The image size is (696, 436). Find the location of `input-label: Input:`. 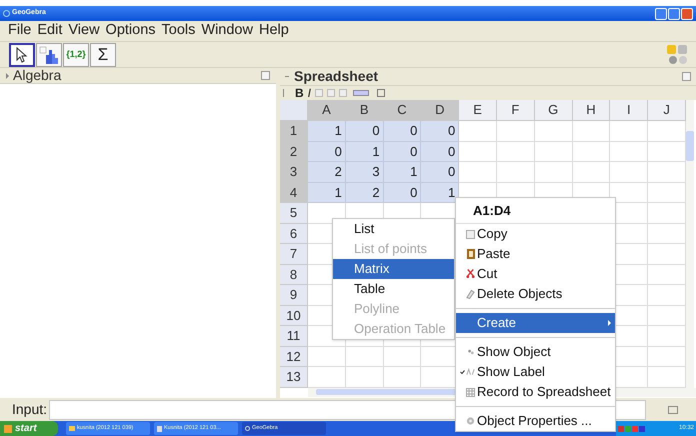

input-label: Input: is located at coordinates (30, 409).